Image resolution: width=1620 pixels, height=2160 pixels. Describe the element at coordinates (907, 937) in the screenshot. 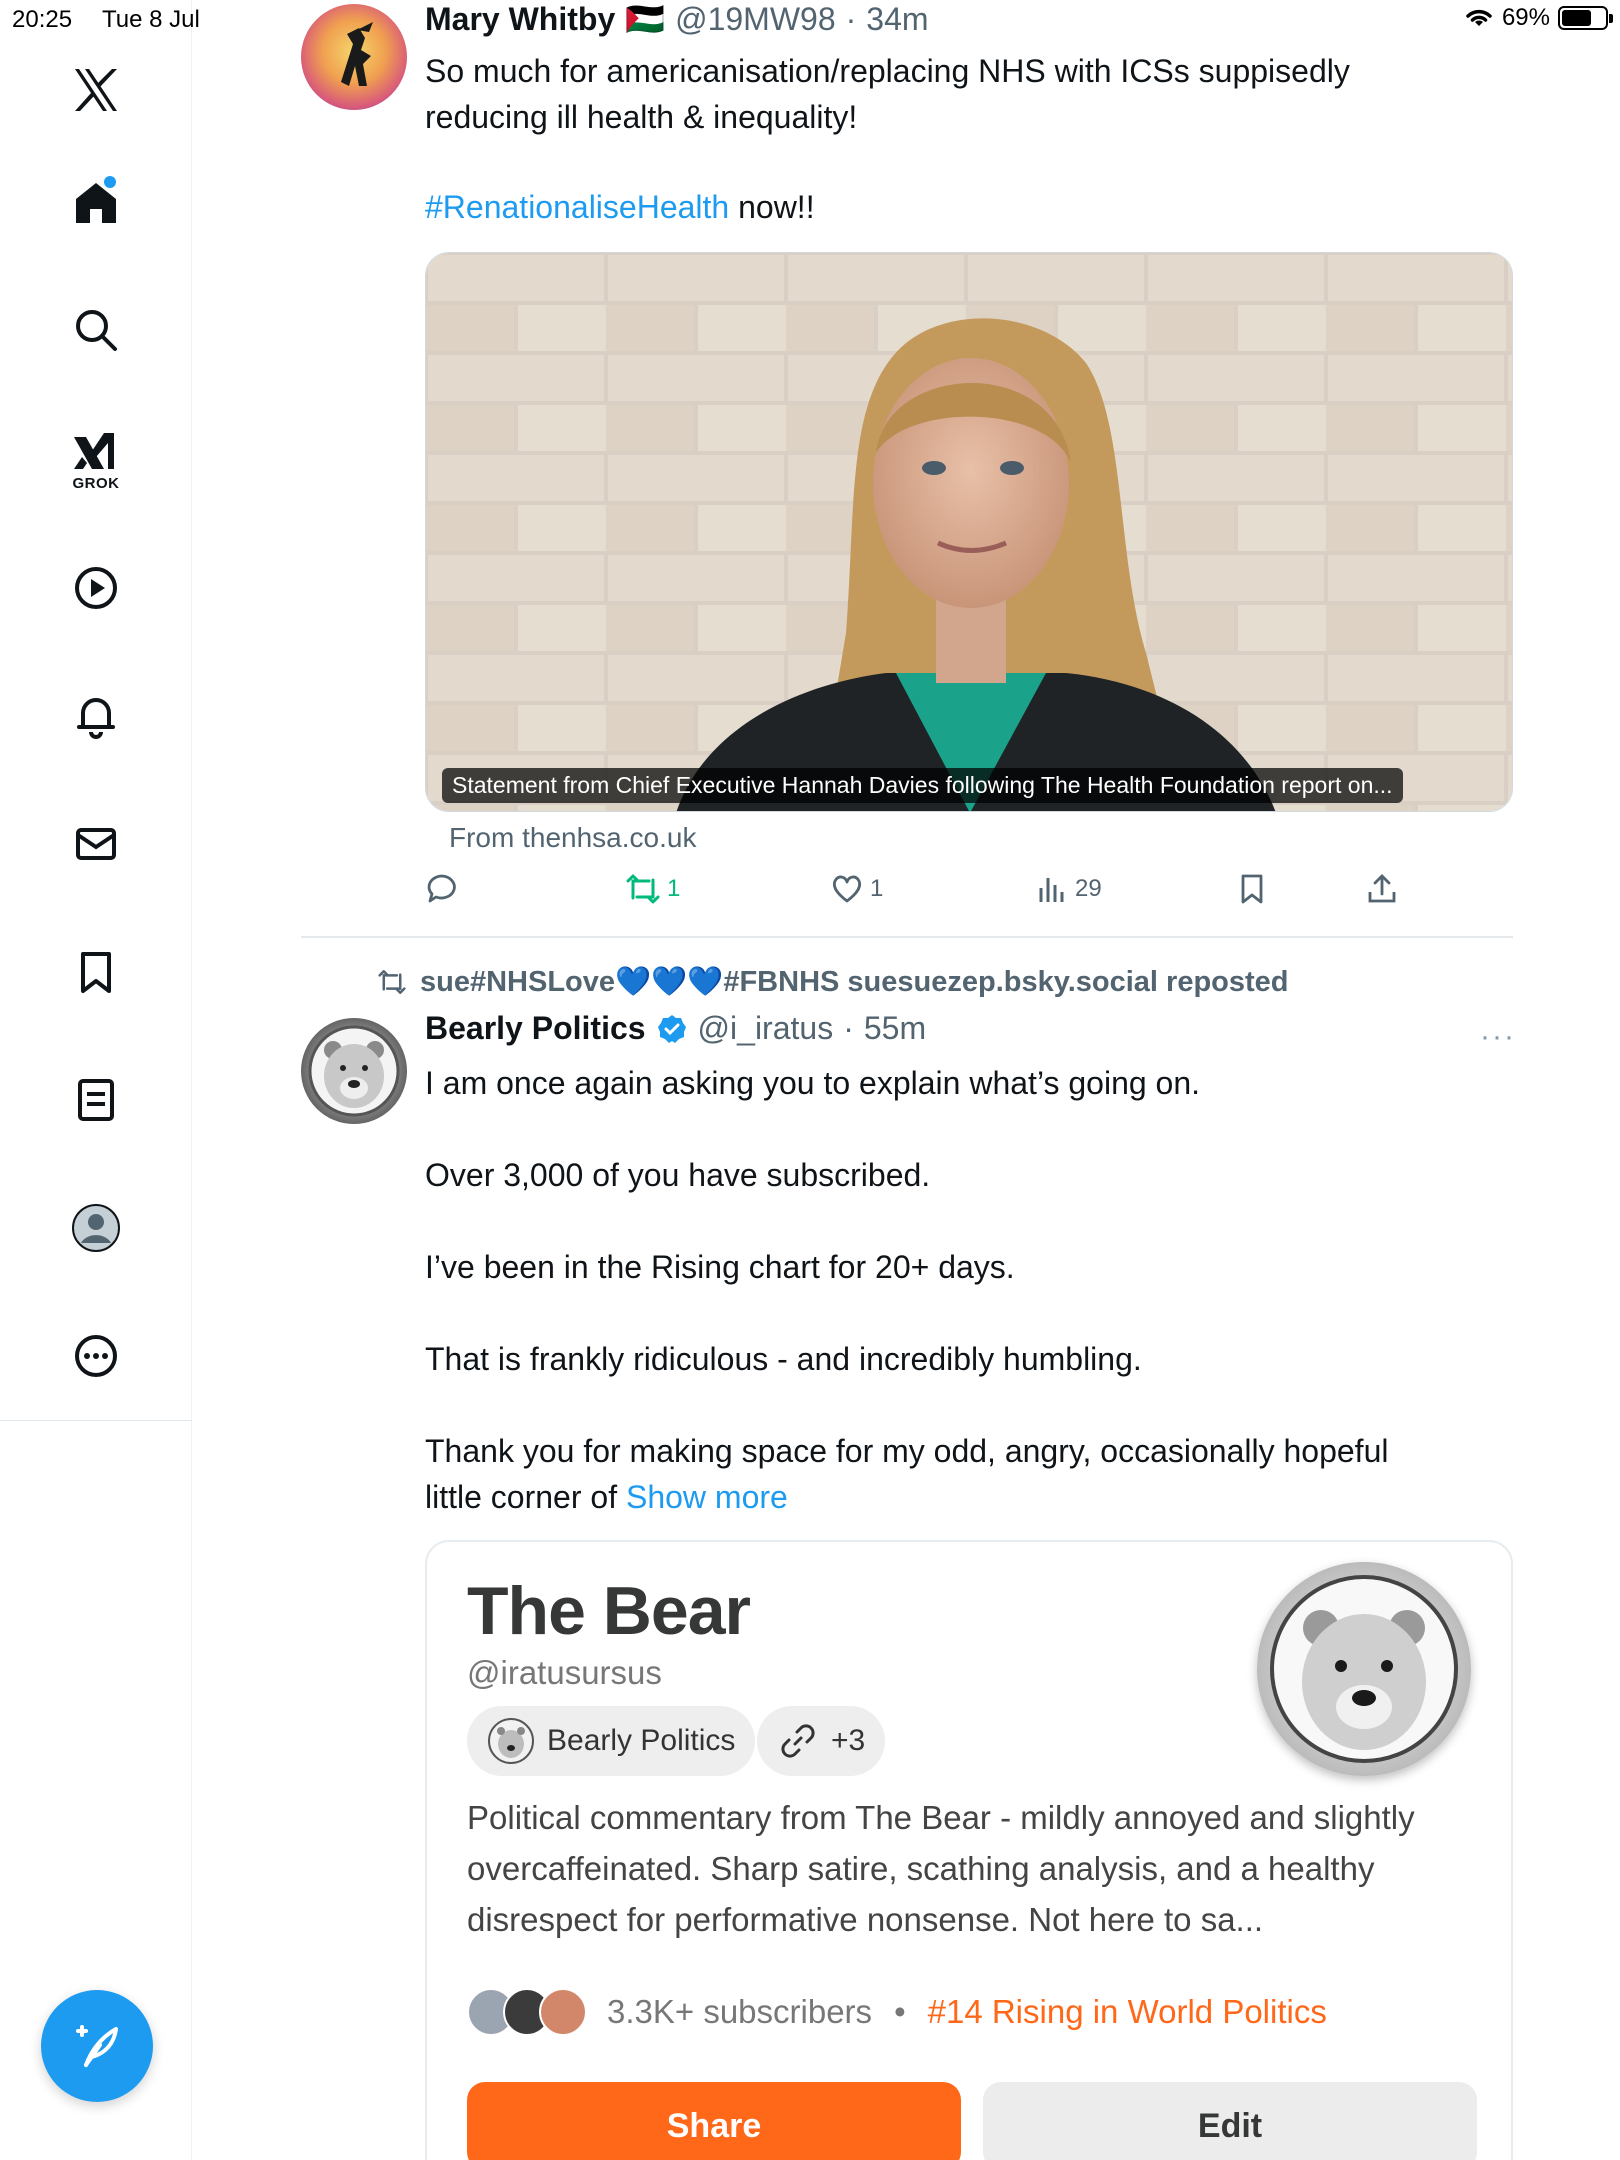

I see `tweet-divider` at that location.